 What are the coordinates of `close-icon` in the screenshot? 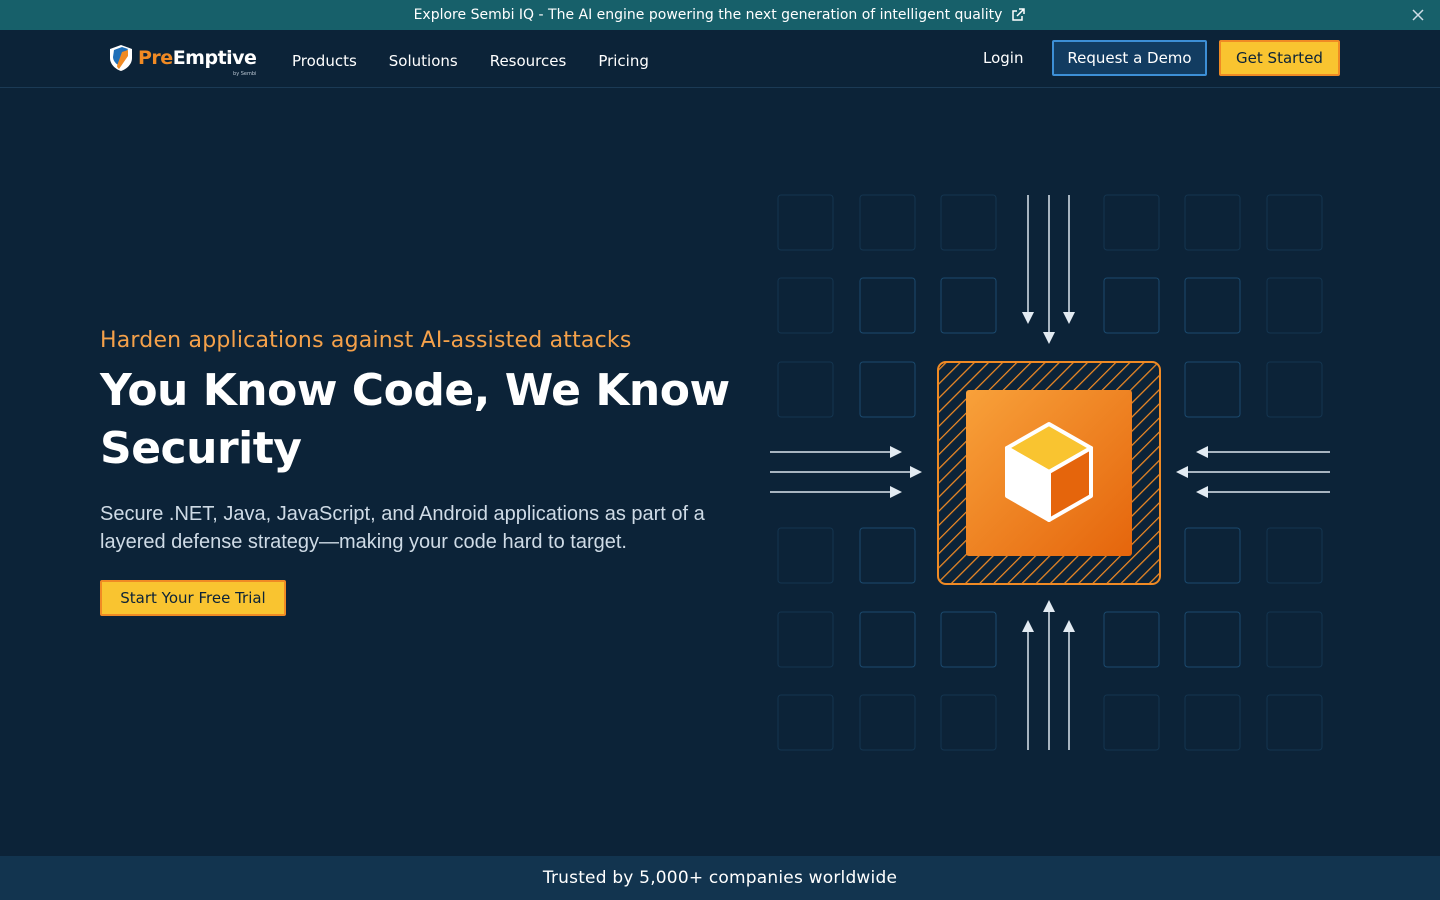 It's located at (1418, 15).